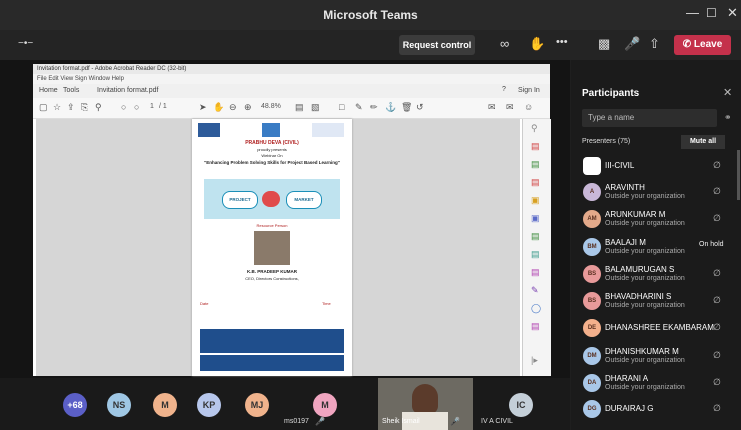 This screenshot has height=430, width=741. Describe the element at coordinates (629, 408) in the screenshot. I see `participant-name: DURAIRAJ G` at that location.